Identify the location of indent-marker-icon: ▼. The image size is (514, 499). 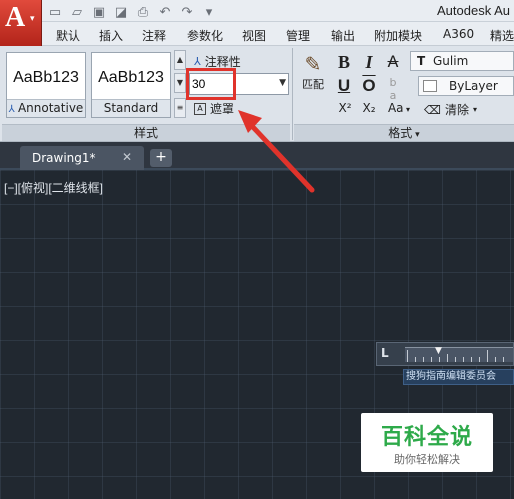
(438, 351).